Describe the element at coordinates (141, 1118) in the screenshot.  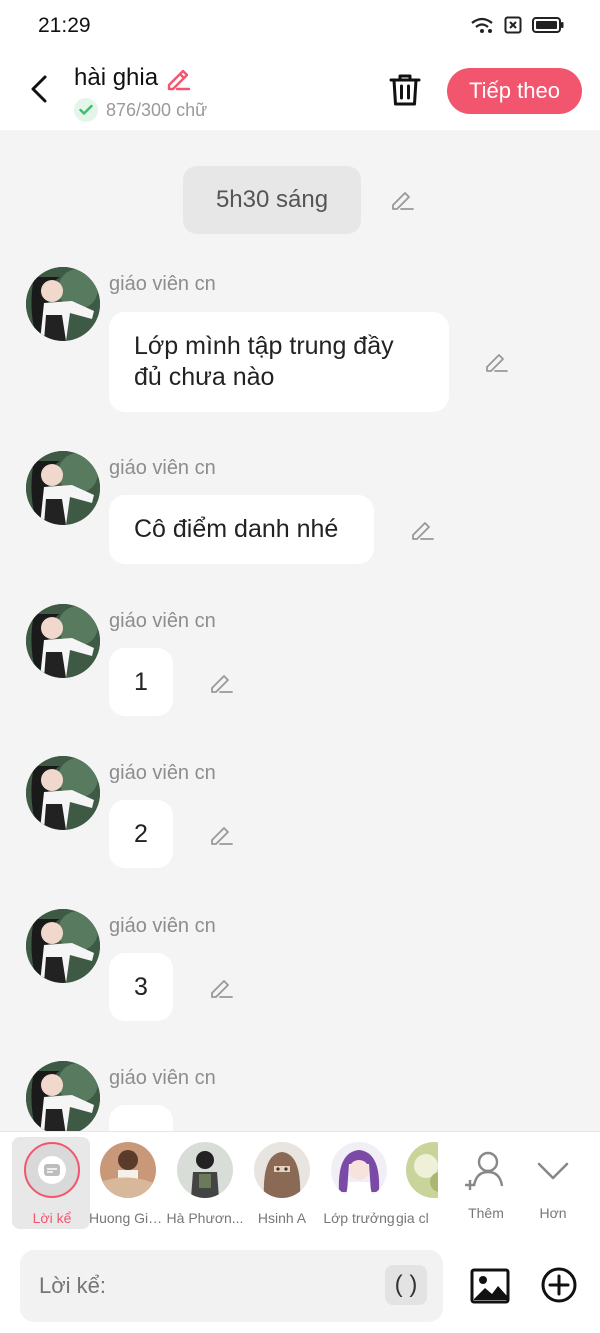
I see `message-bubble` at that location.